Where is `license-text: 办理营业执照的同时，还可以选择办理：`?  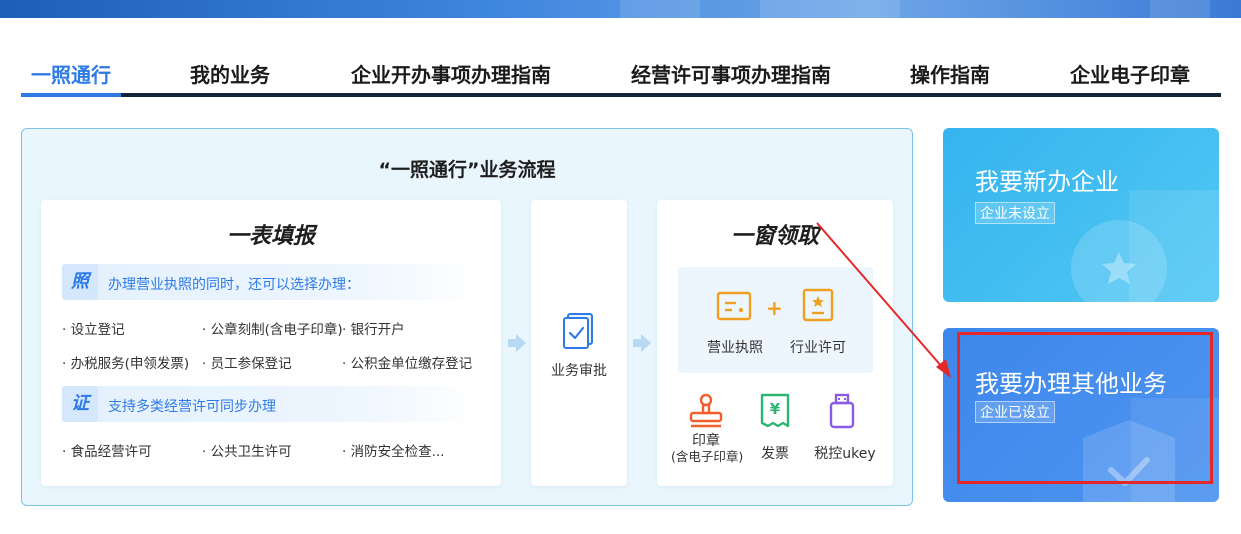 license-text: 办理营业执照的同时，还可以选择办理： is located at coordinates (234, 285).